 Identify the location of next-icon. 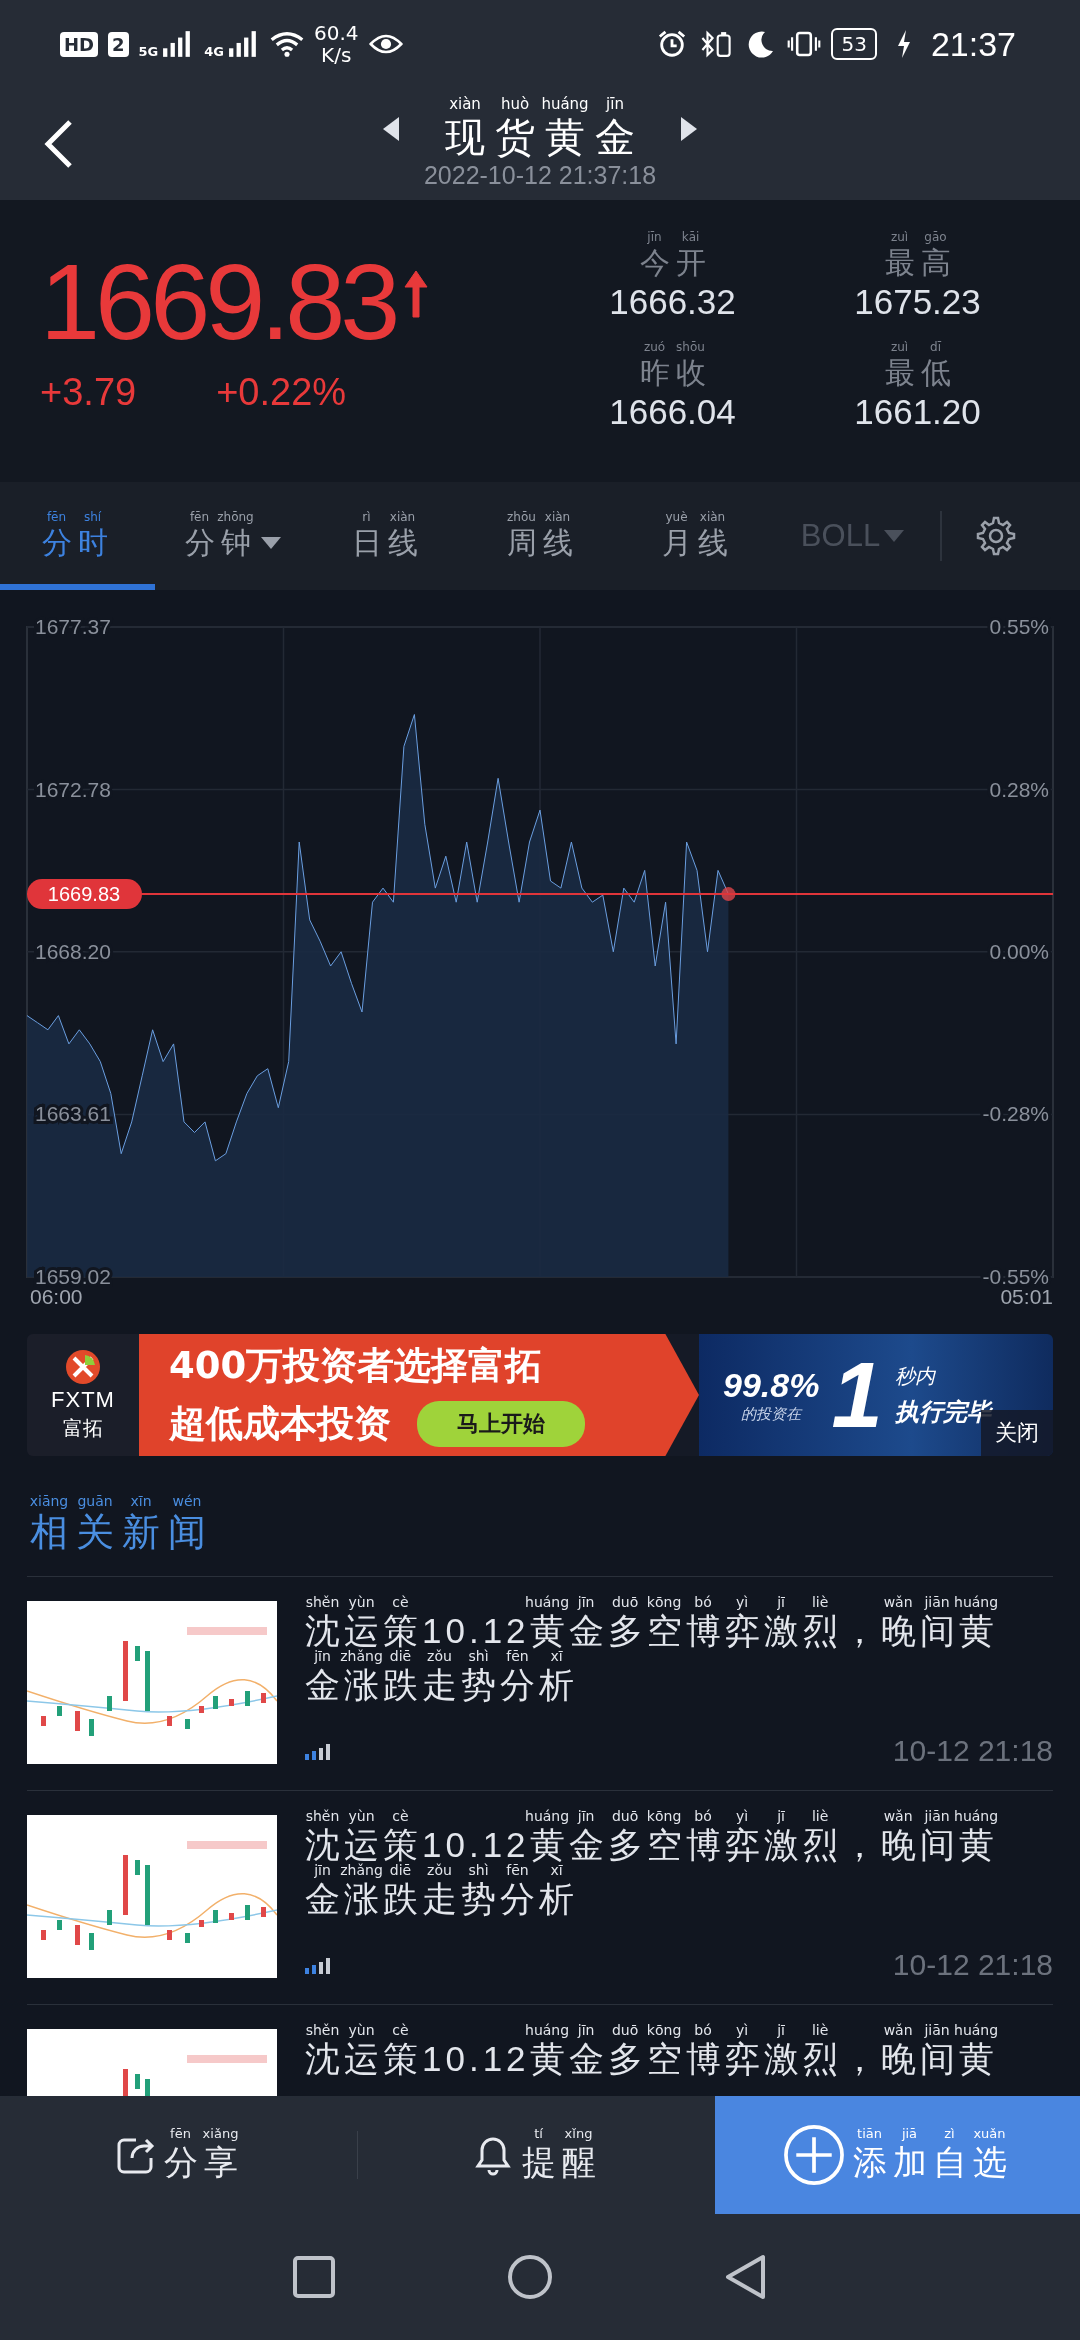
(688, 128).